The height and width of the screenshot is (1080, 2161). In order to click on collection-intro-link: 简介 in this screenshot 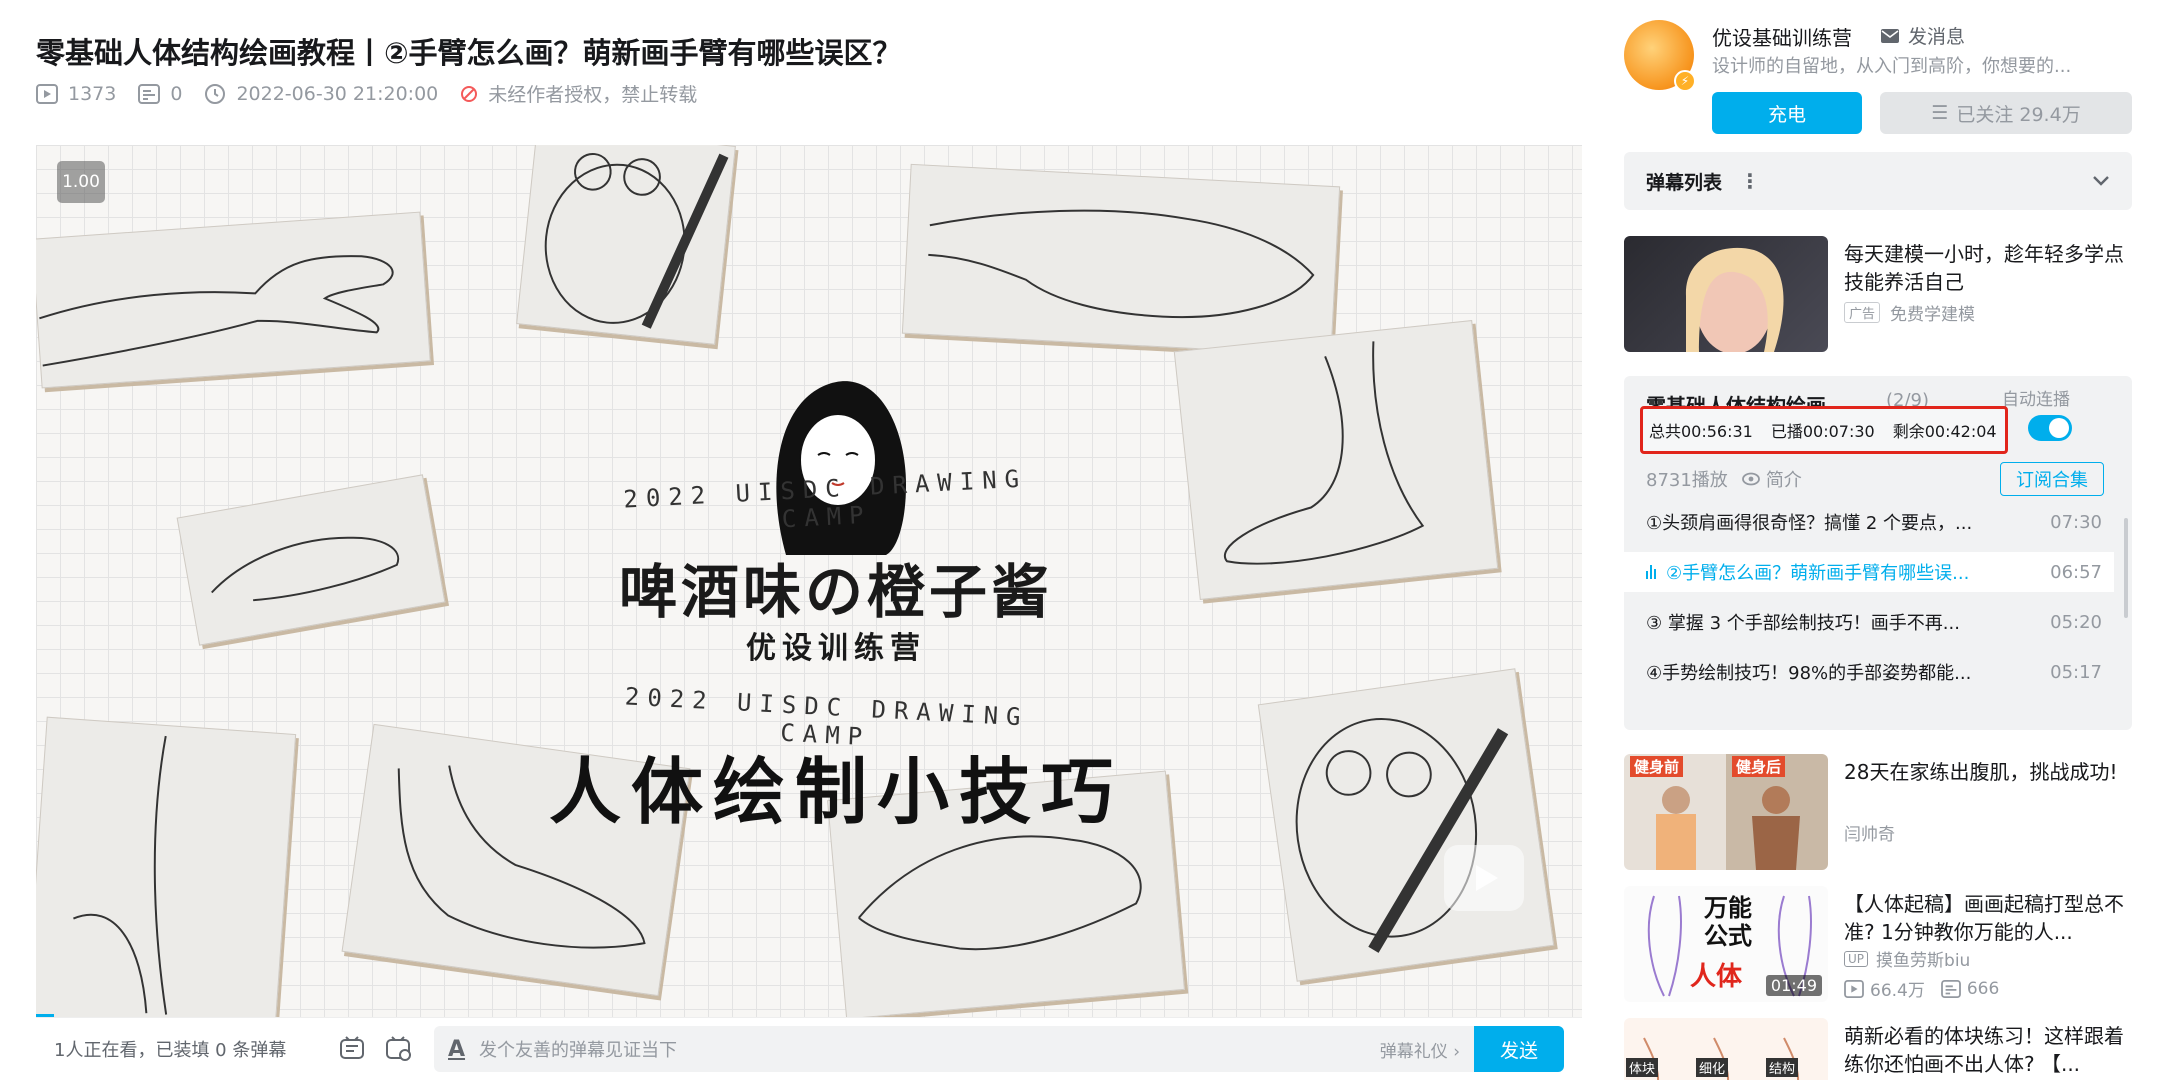, I will do `click(1771, 479)`.